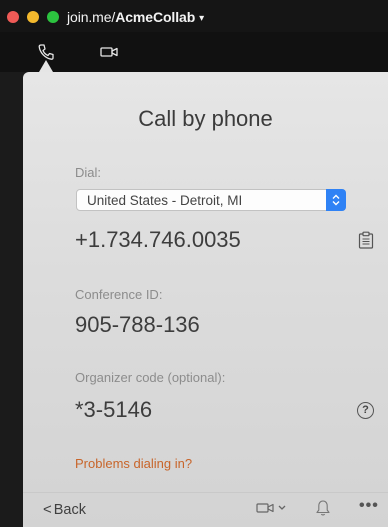  Describe the element at coordinates (202, 18) in the screenshot. I see `chevron-down-icon: ▾` at that location.